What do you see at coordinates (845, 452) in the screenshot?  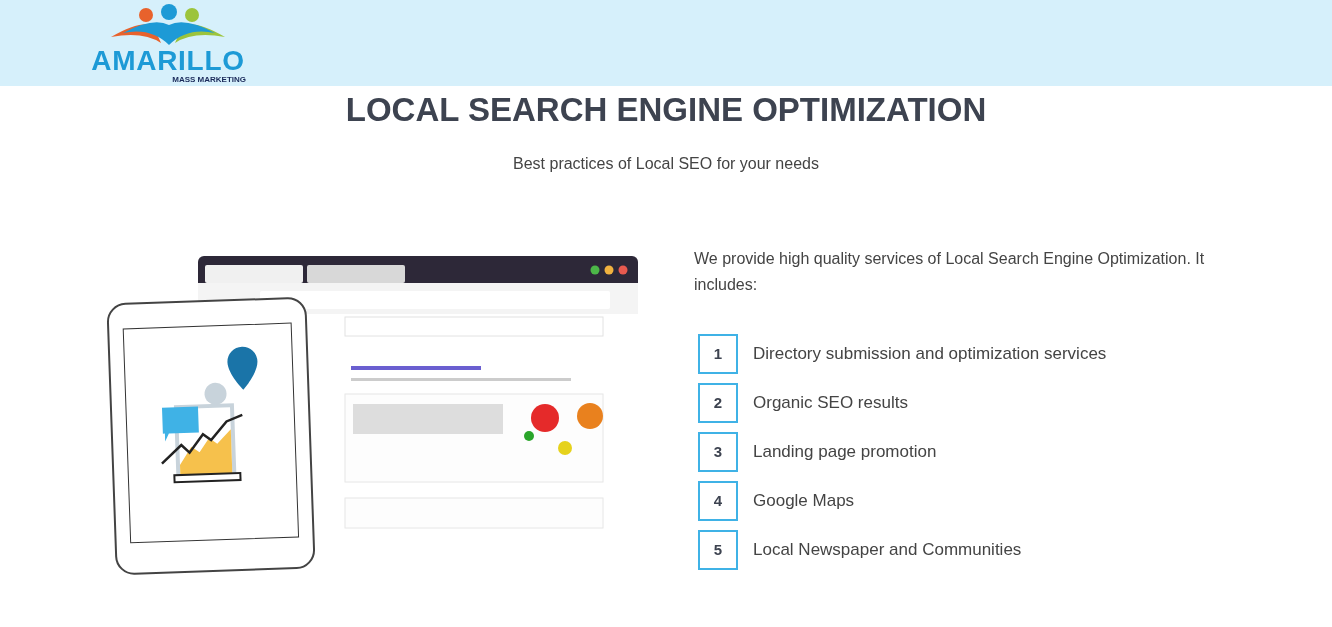 I see `service-item: Landing page promotion` at bounding box center [845, 452].